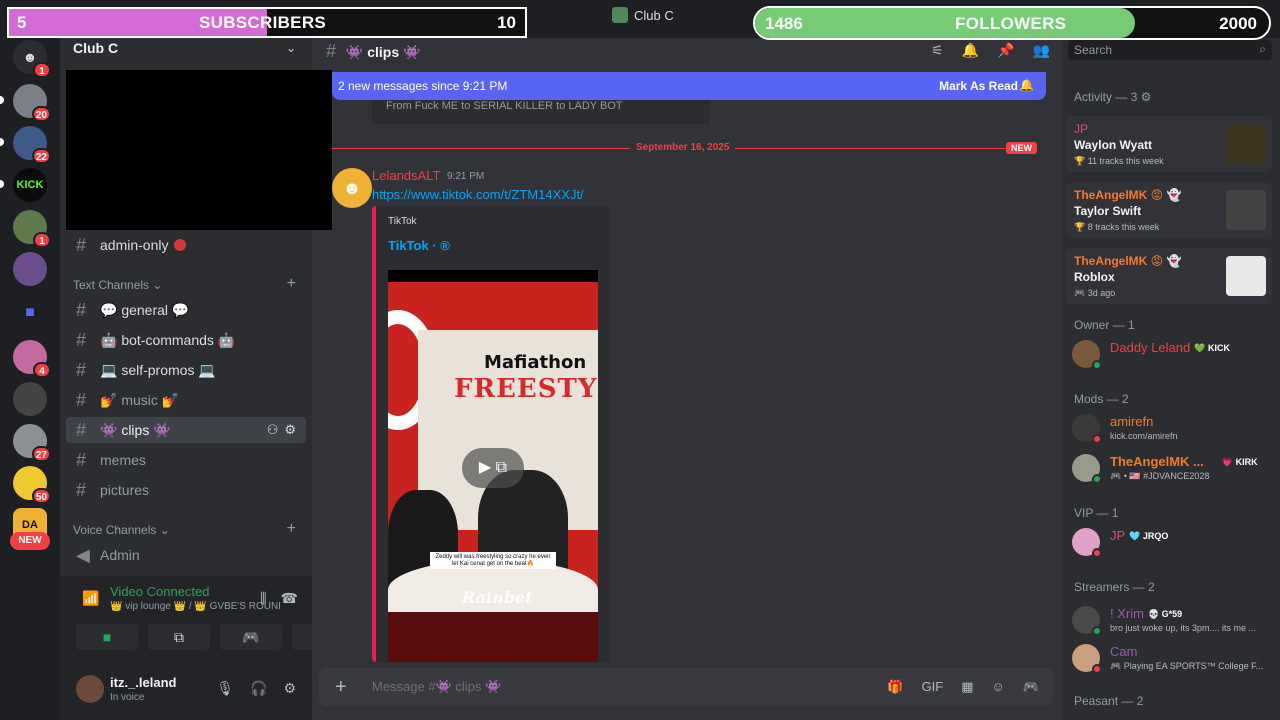 This screenshot has height=720, width=1280. Describe the element at coordinates (30, 541) in the screenshot. I see `new-unreads-badge: NEW` at that location.